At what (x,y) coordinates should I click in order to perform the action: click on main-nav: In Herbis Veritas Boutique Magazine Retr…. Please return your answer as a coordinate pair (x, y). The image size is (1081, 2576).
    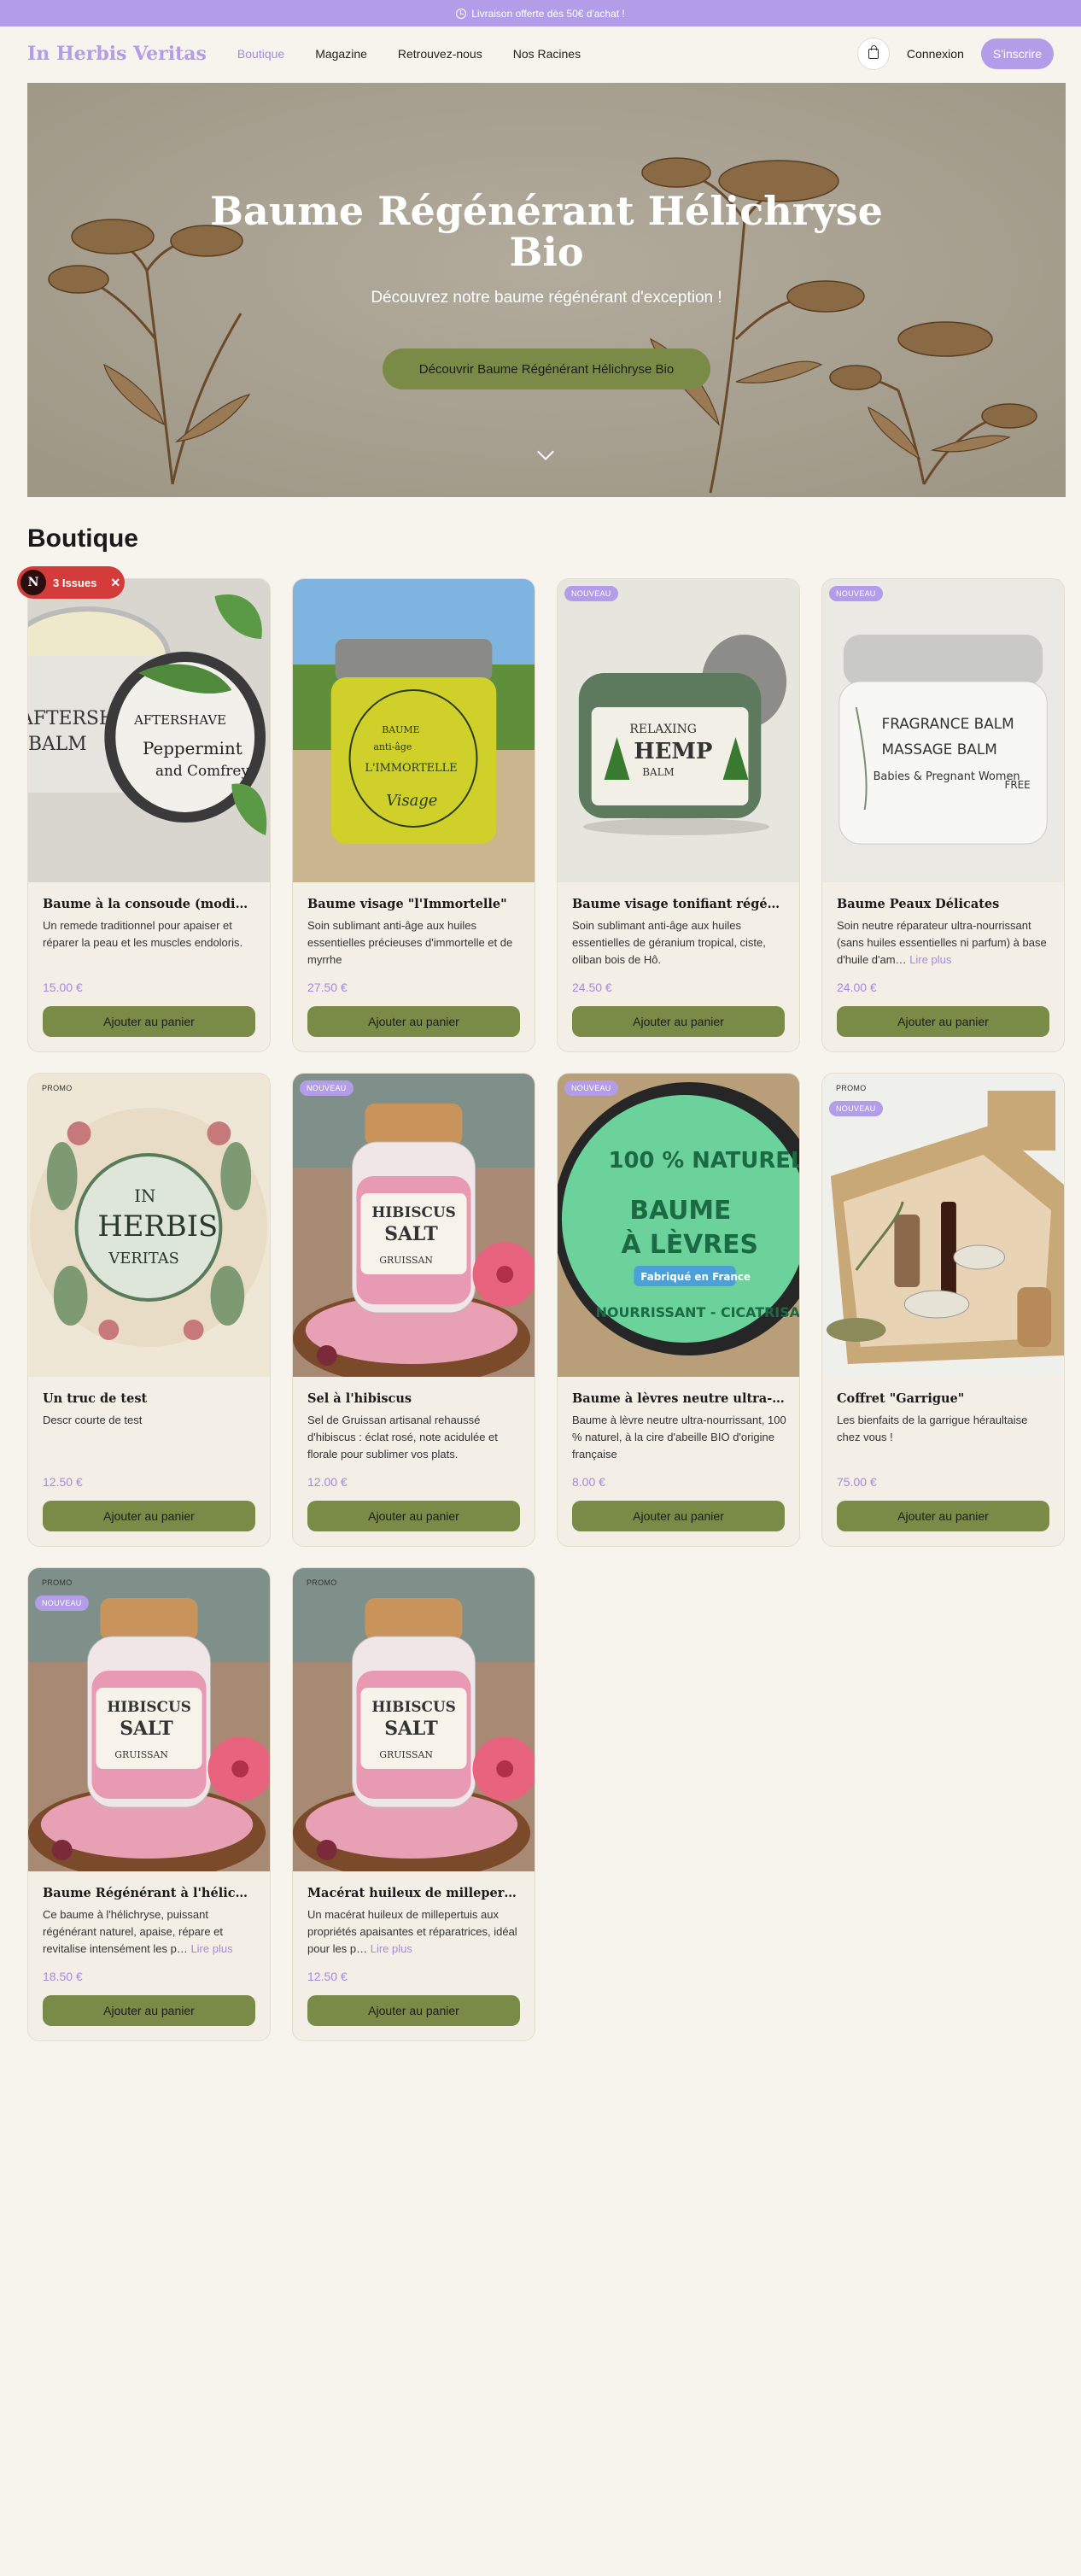
    Looking at the image, I should click on (540, 53).